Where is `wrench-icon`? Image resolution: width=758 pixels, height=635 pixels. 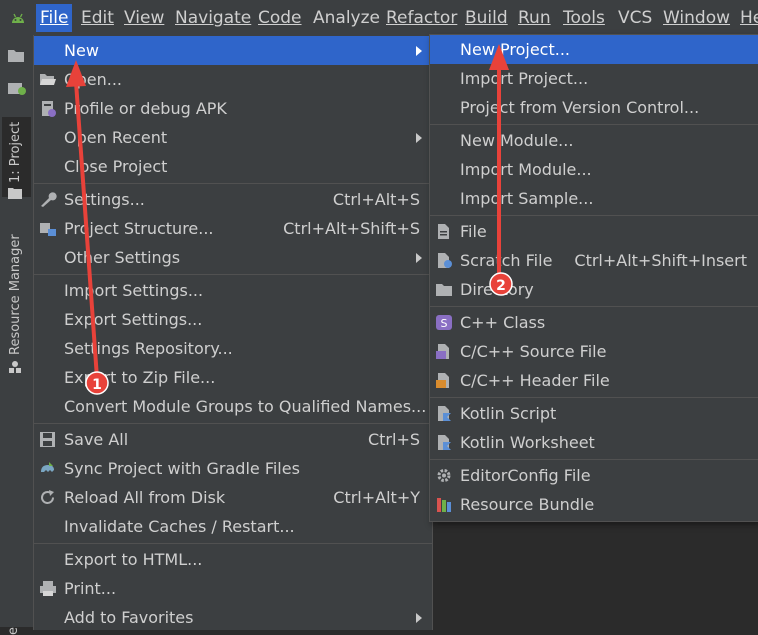 wrench-icon is located at coordinates (49, 199).